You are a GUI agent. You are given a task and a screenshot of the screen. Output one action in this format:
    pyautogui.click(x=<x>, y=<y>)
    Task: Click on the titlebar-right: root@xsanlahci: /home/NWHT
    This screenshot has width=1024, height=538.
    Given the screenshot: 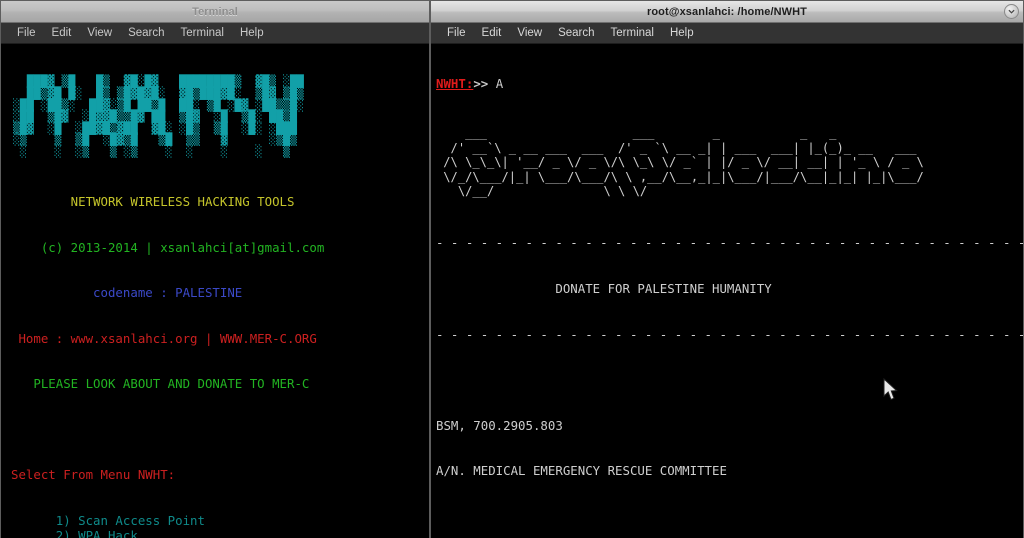 What is the action you would take?
    pyautogui.click(x=727, y=12)
    